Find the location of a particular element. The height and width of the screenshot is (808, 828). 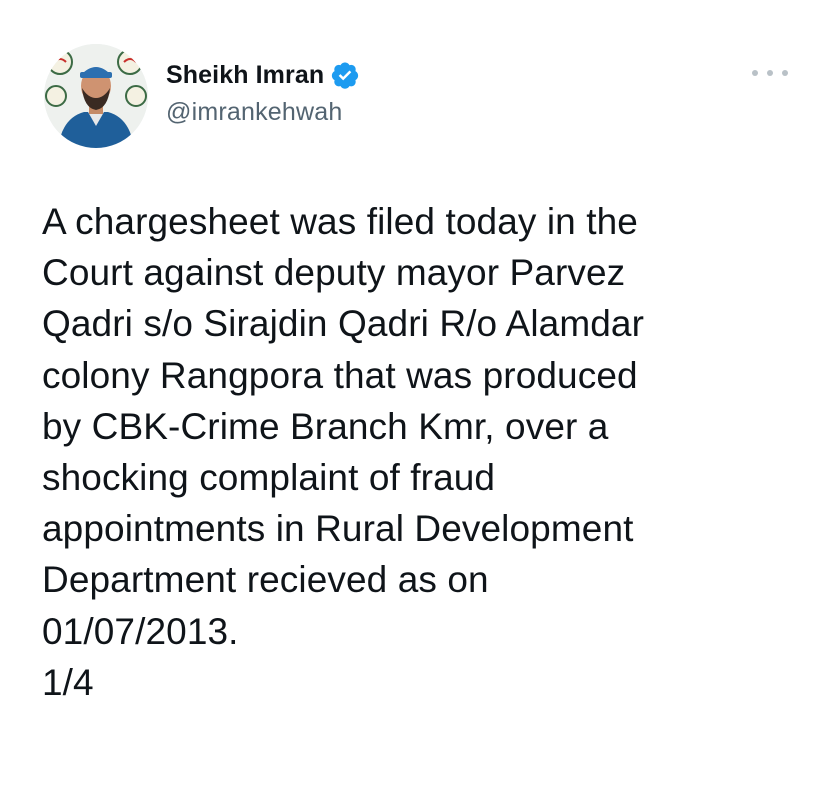

tweet-text-line: Court against deputy mayor Parvez is located at coordinates (334, 273).